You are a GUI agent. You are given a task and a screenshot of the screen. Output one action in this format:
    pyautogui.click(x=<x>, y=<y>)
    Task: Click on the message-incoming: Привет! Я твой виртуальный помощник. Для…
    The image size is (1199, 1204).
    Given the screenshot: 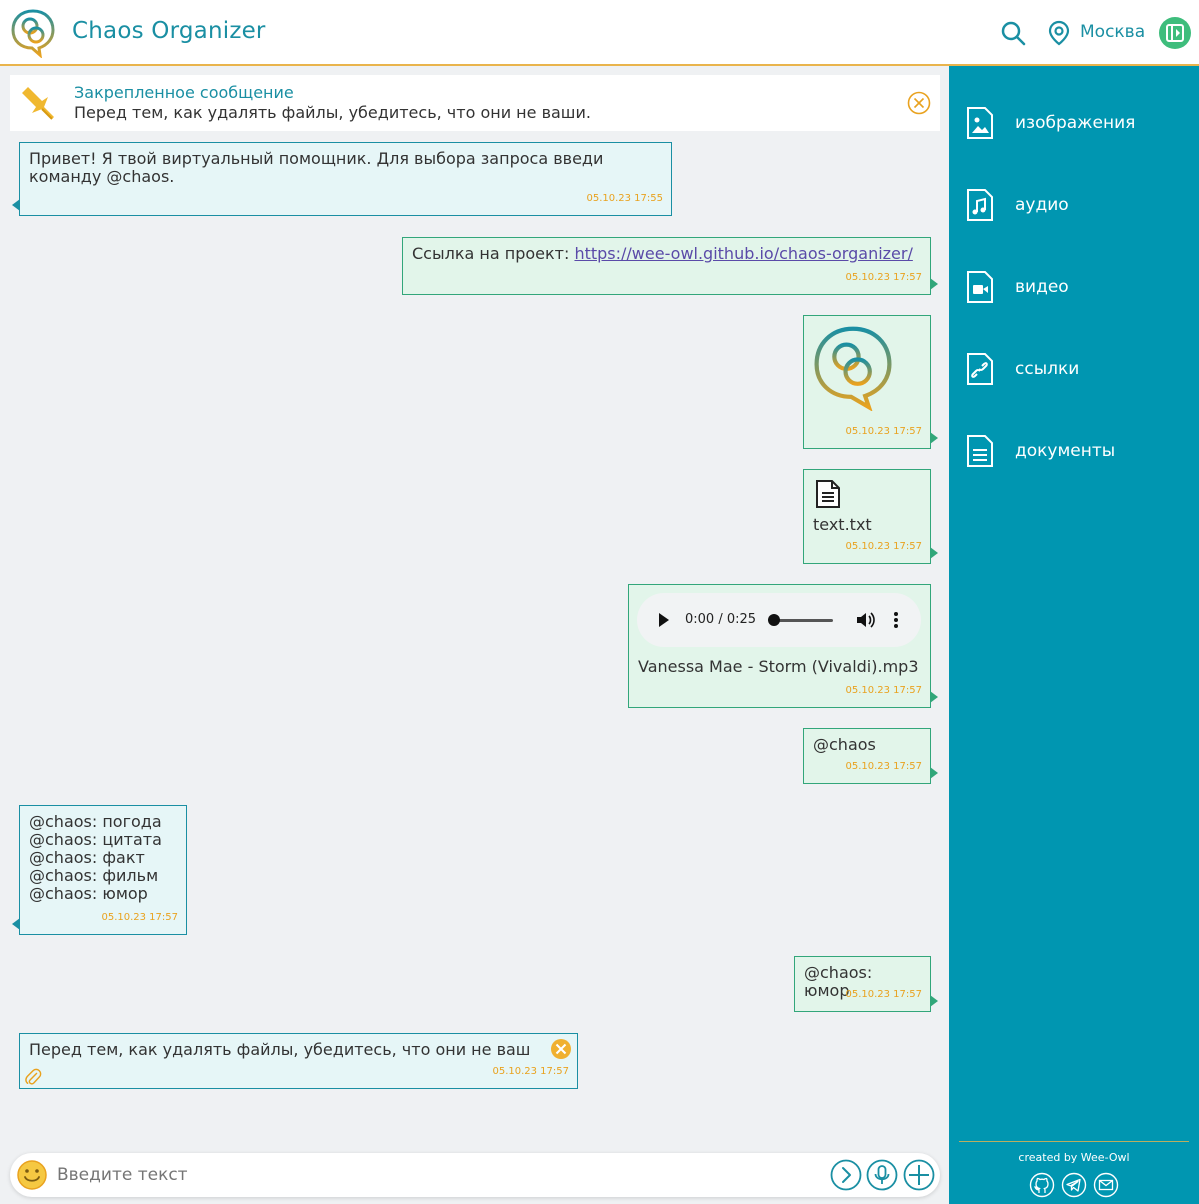 What is the action you would take?
    pyautogui.click(x=342, y=179)
    